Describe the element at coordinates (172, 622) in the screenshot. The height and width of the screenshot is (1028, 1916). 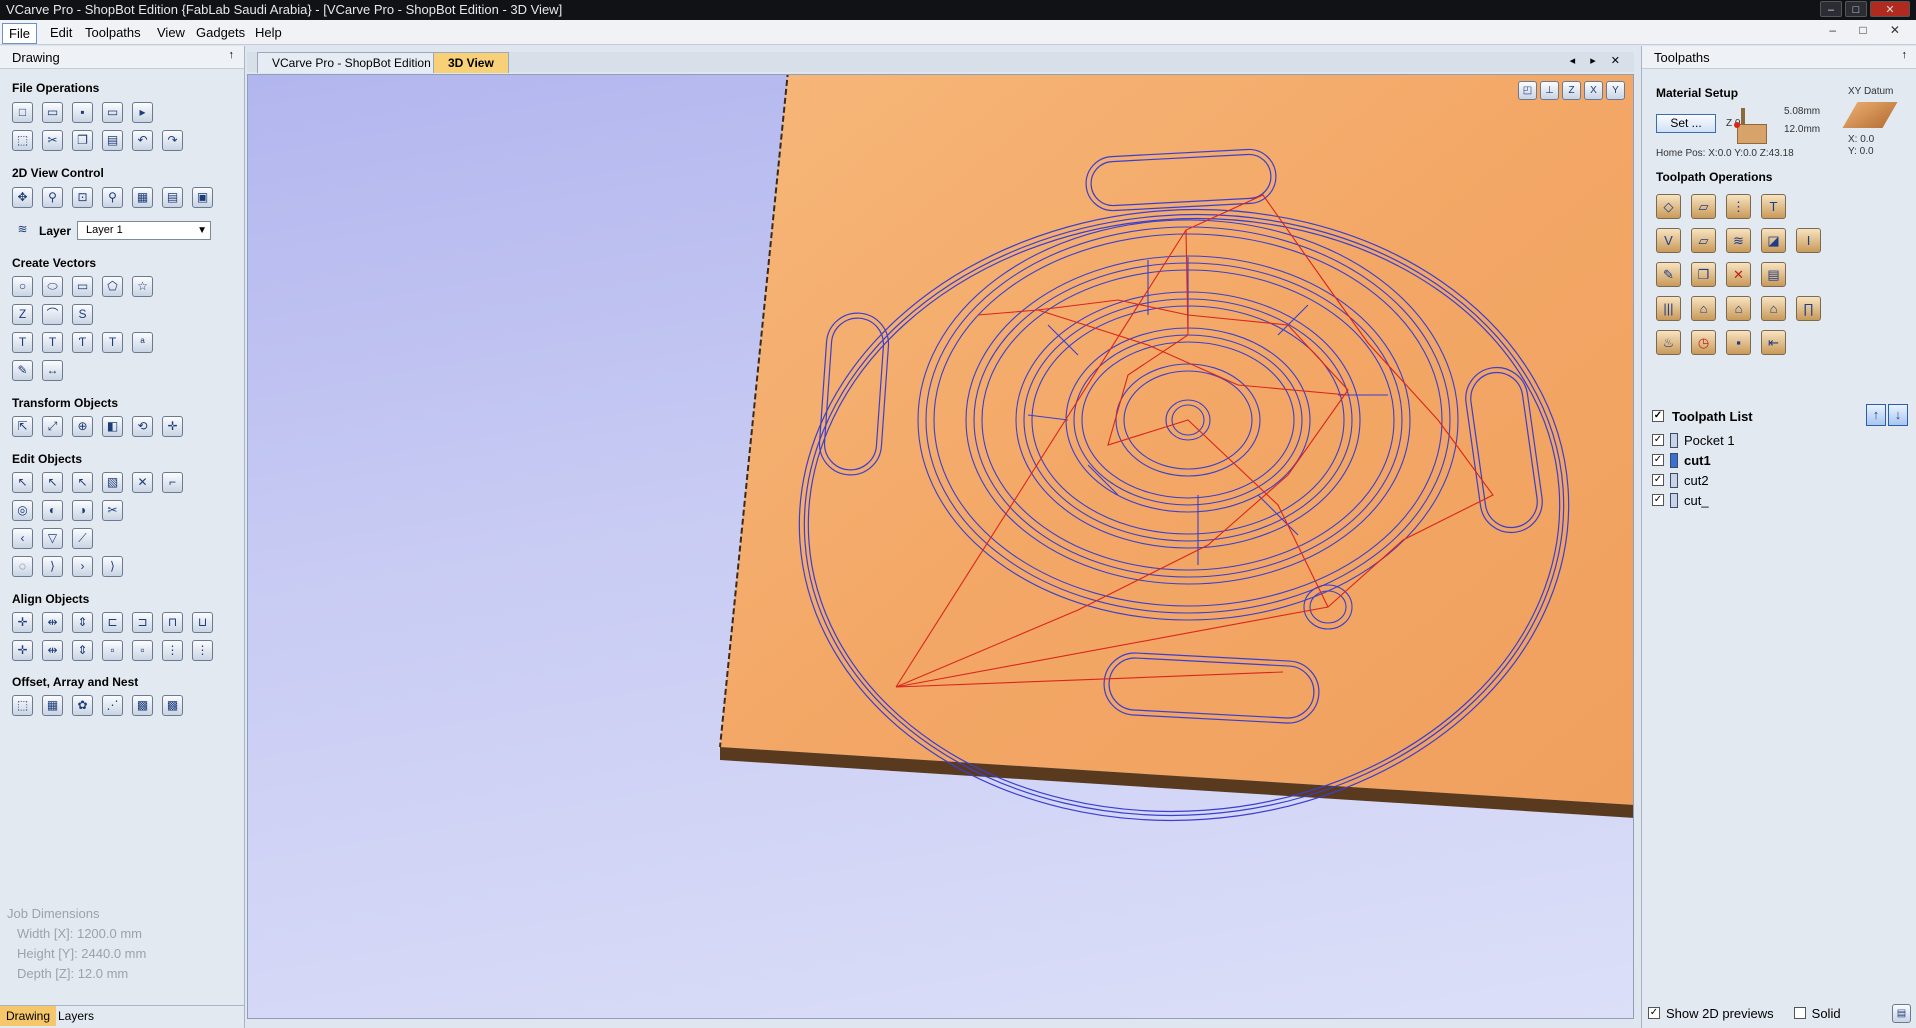
I see `align-top-icon: ⊓` at that location.